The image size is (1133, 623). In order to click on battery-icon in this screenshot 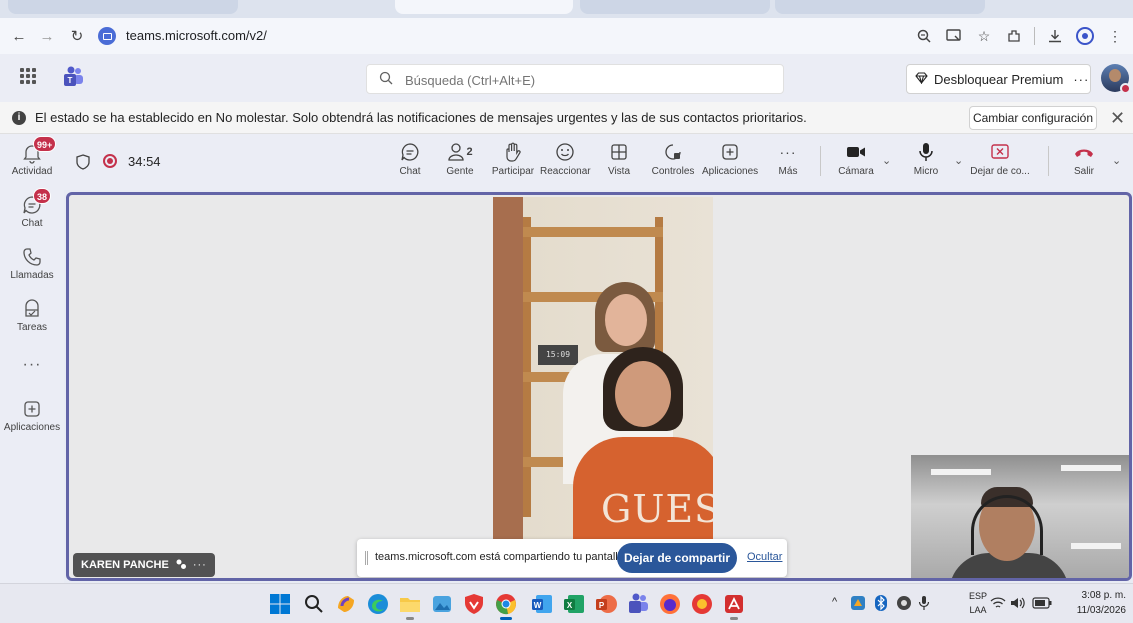, I will do `click(1042, 604)`.